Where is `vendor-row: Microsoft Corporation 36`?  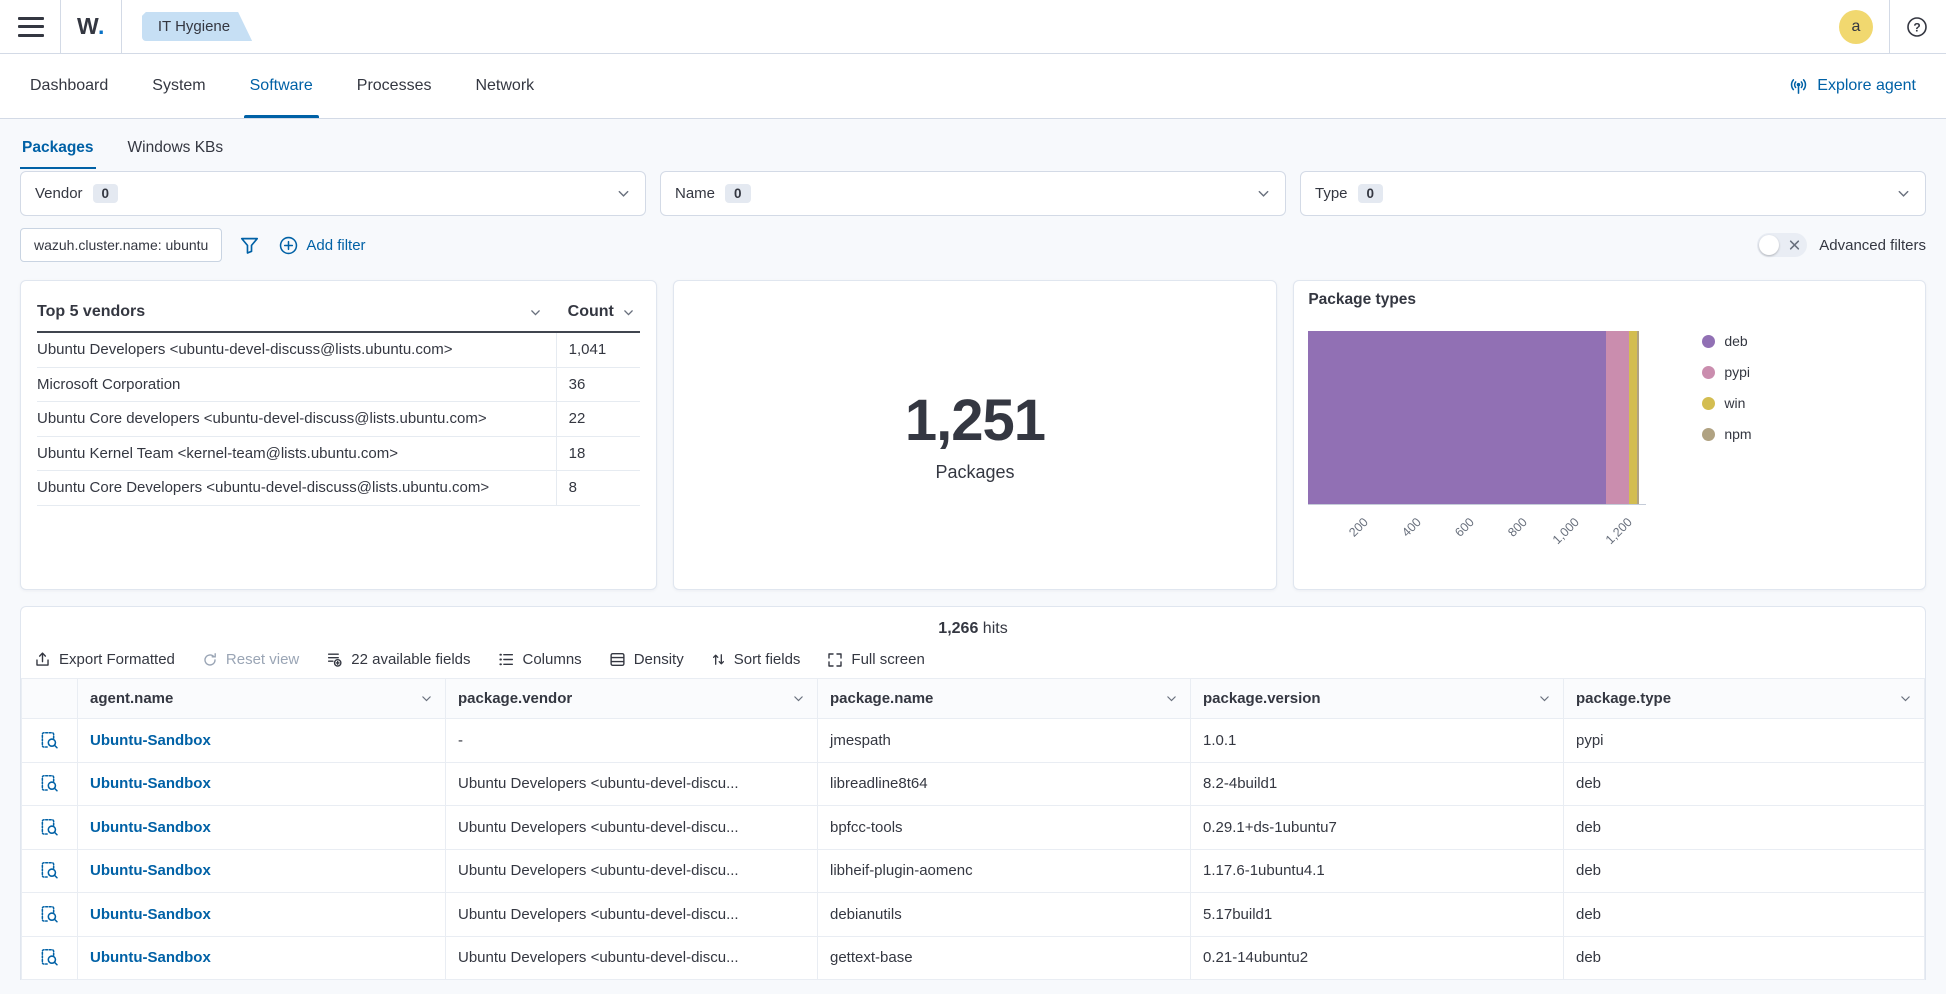
vendor-row: Microsoft Corporation 36 is located at coordinates (338, 384).